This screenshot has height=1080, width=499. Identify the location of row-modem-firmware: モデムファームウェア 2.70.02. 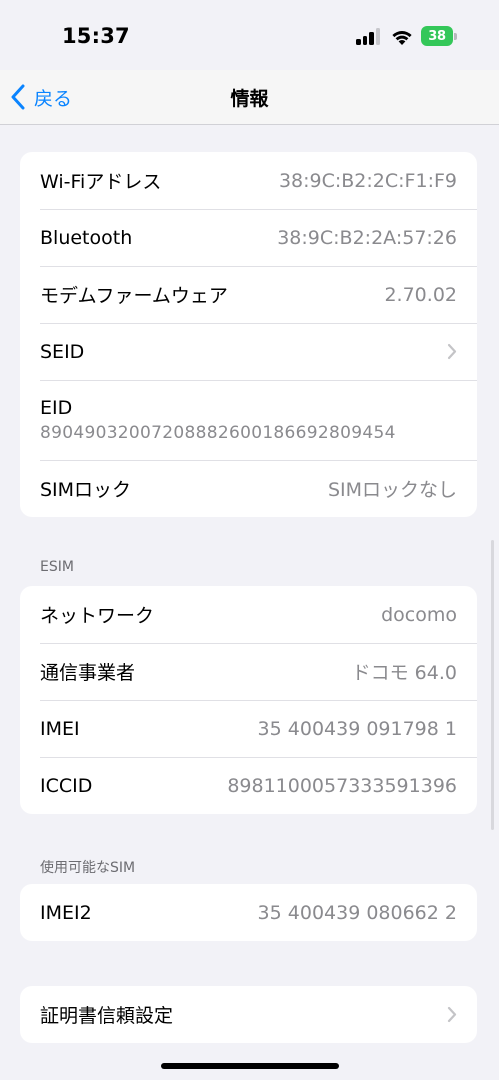
(248, 294).